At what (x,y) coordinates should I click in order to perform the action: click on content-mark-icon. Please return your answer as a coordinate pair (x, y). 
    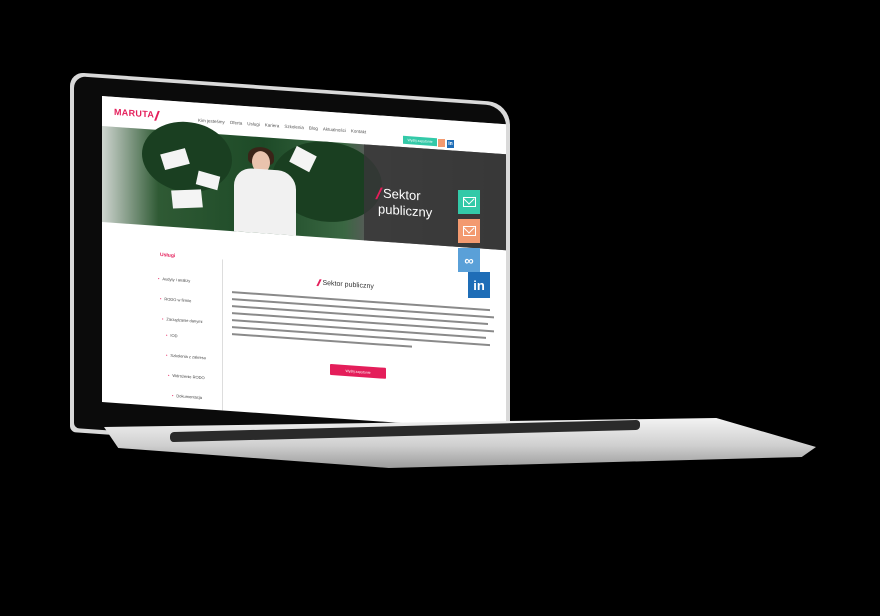
    Looking at the image, I should click on (319, 283).